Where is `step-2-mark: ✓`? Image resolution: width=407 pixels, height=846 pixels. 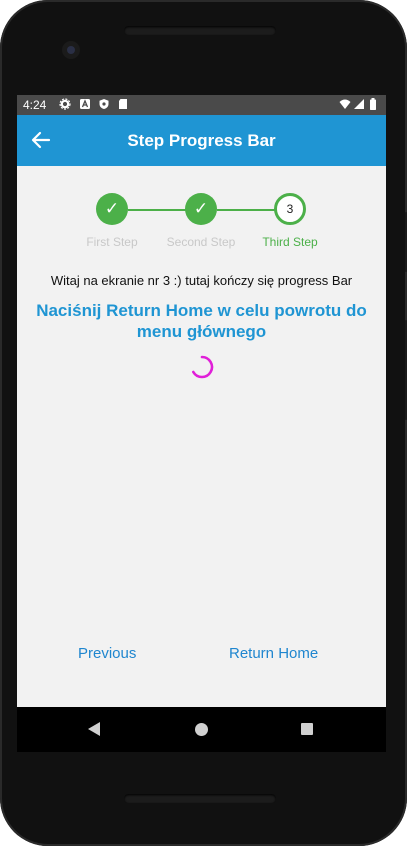 step-2-mark: ✓ is located at coordinates (201, 208).